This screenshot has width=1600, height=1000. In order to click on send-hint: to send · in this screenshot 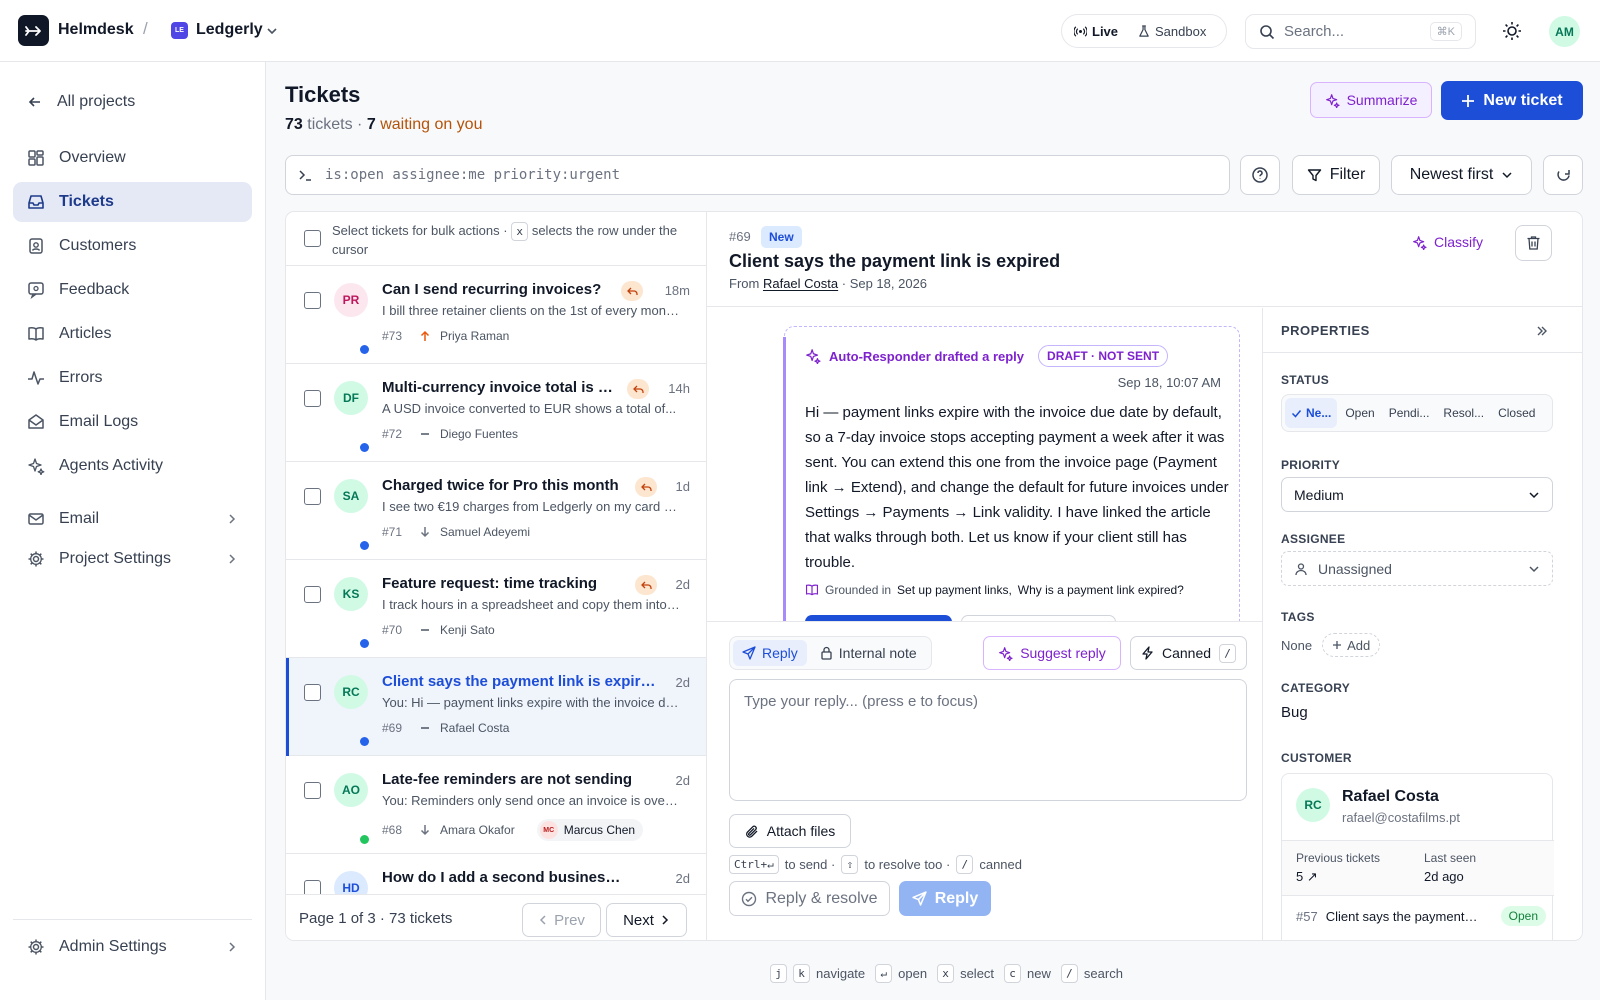, I will do `click(810, 864)`.